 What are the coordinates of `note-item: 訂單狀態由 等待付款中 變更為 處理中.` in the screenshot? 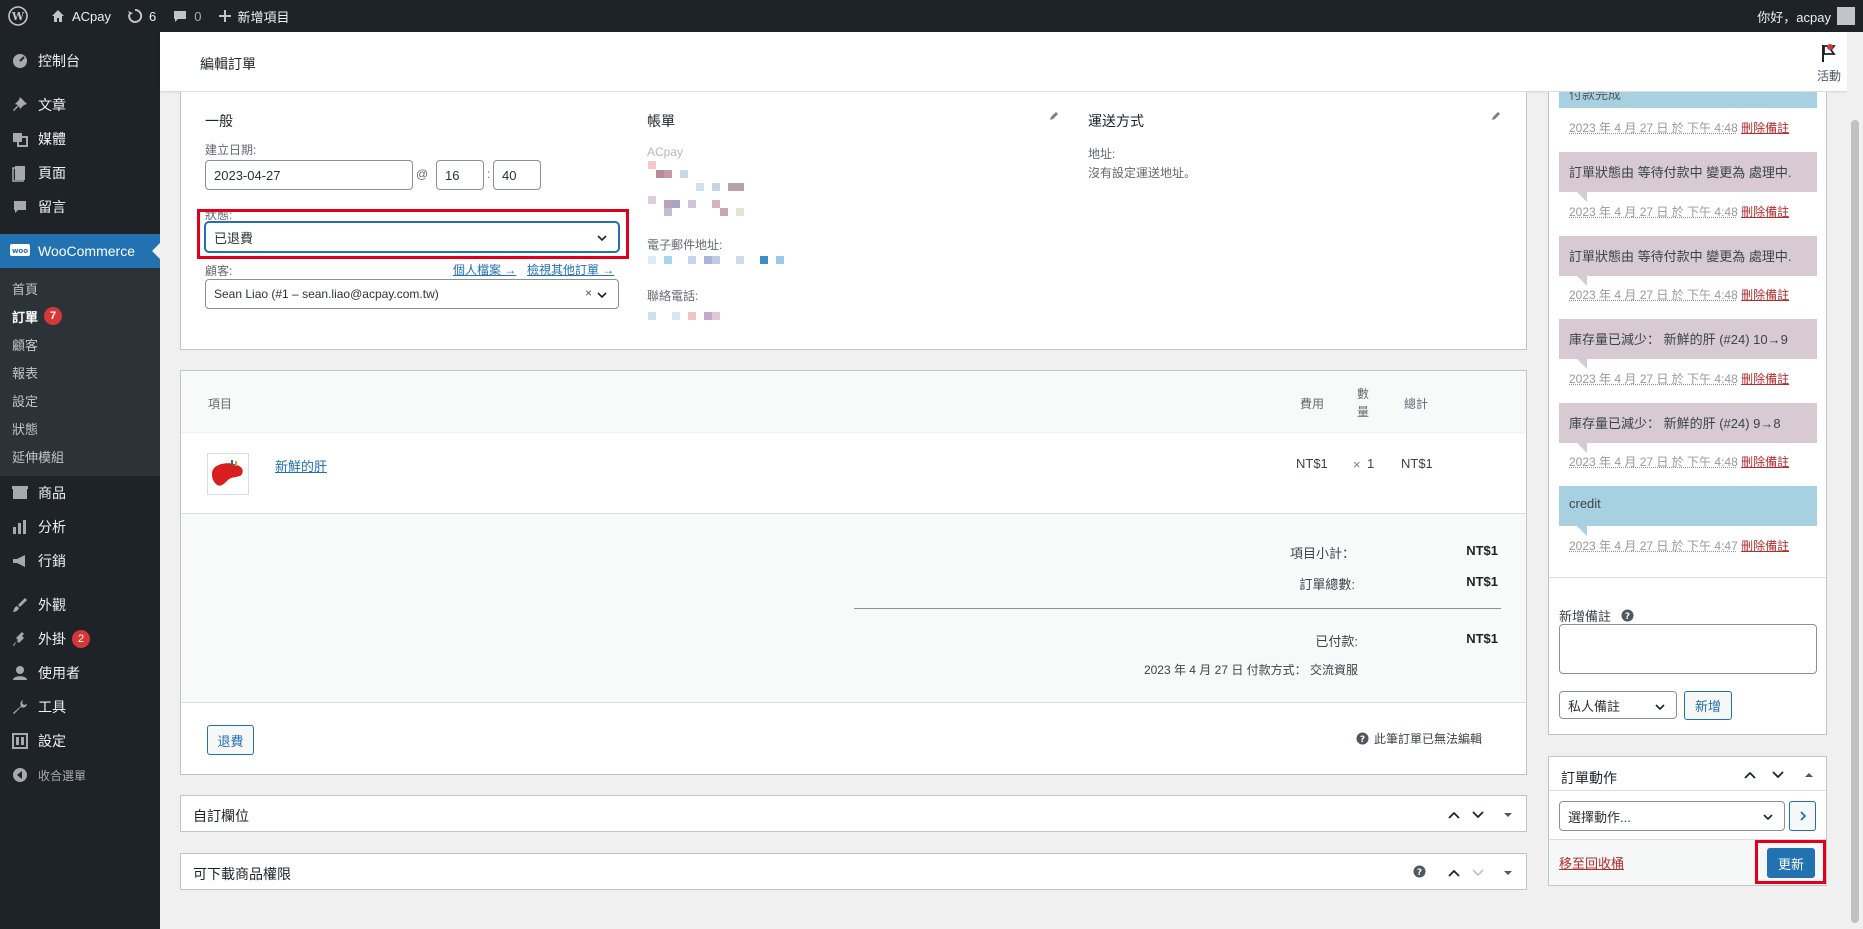 It's located at (1688, 177).